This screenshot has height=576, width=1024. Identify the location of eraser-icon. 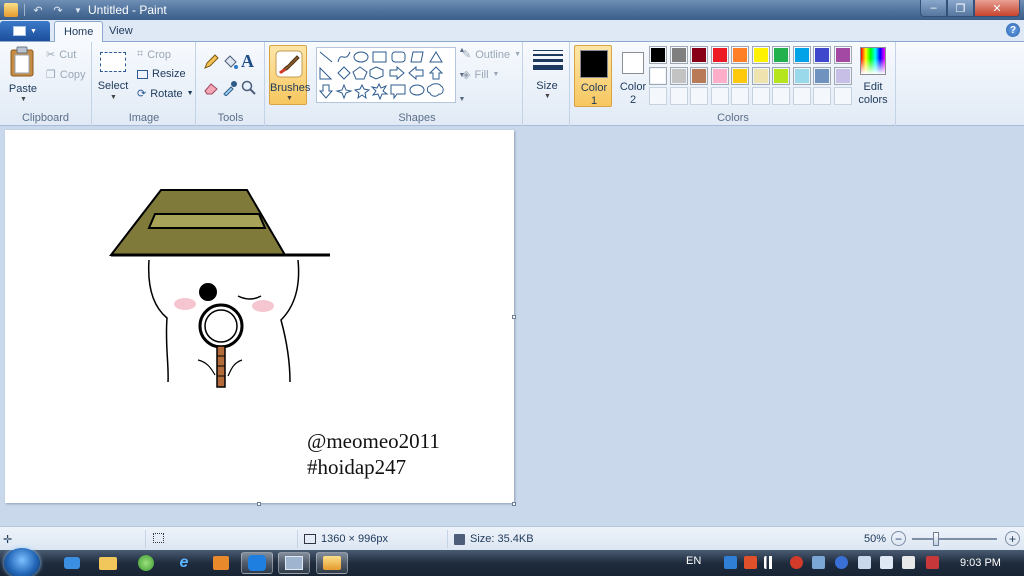
(211, 88).